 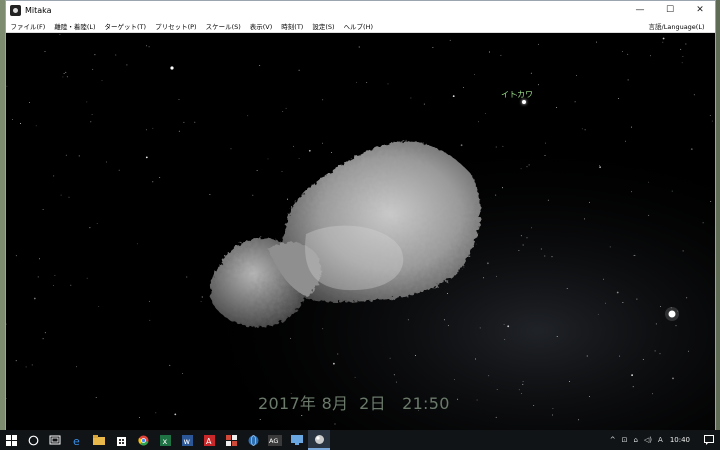 I want to click on task-view-icon, so click(x=55, y=440).